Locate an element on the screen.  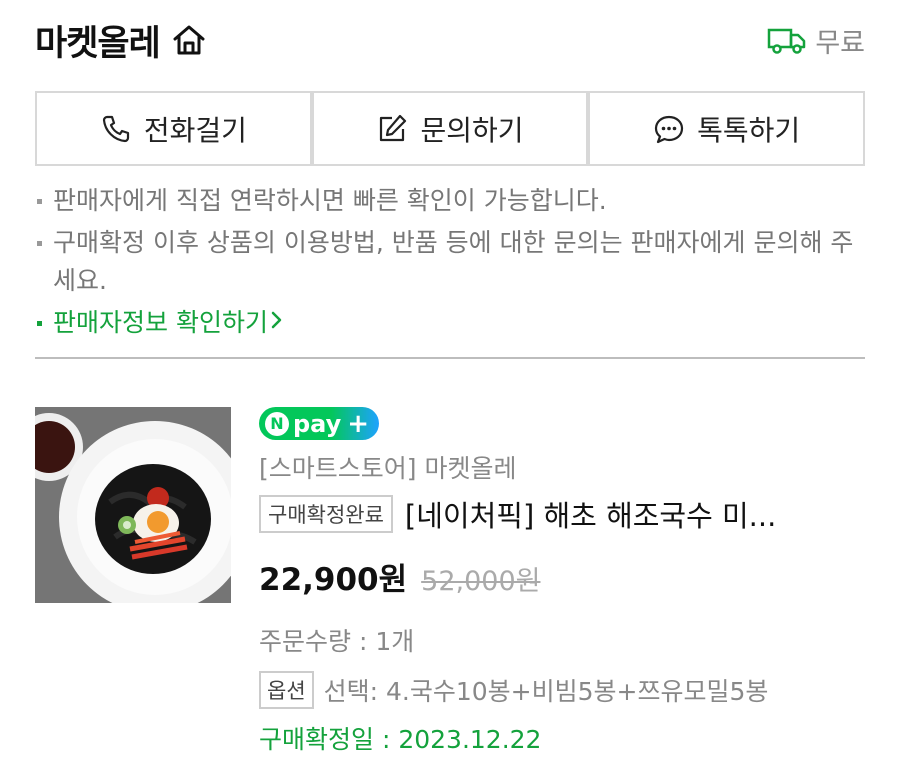
order-quantity: 주문수량 : 1개 is located at coordinates (337, 641).